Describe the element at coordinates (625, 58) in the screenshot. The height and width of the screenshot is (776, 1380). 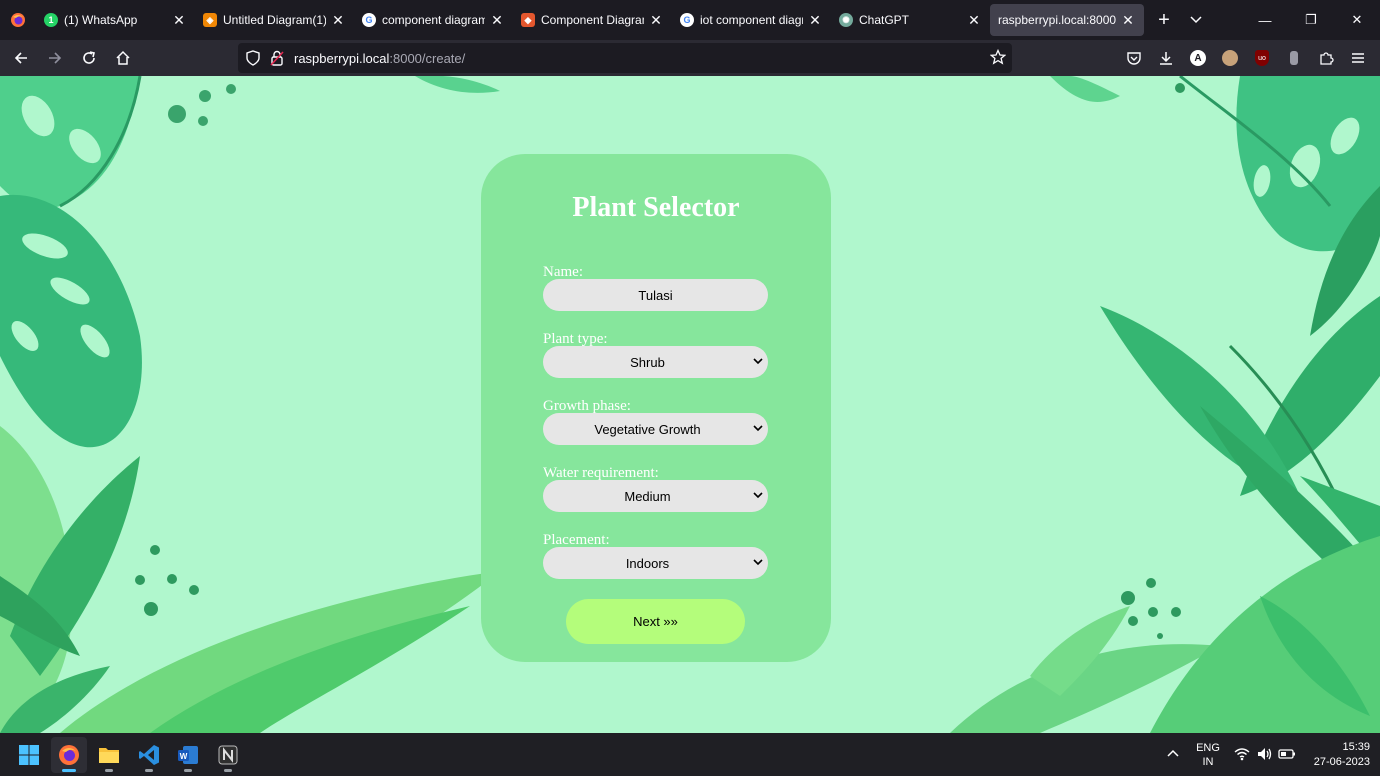
I see `address-bar: raspberrypi.local:8000/create/` at that location.